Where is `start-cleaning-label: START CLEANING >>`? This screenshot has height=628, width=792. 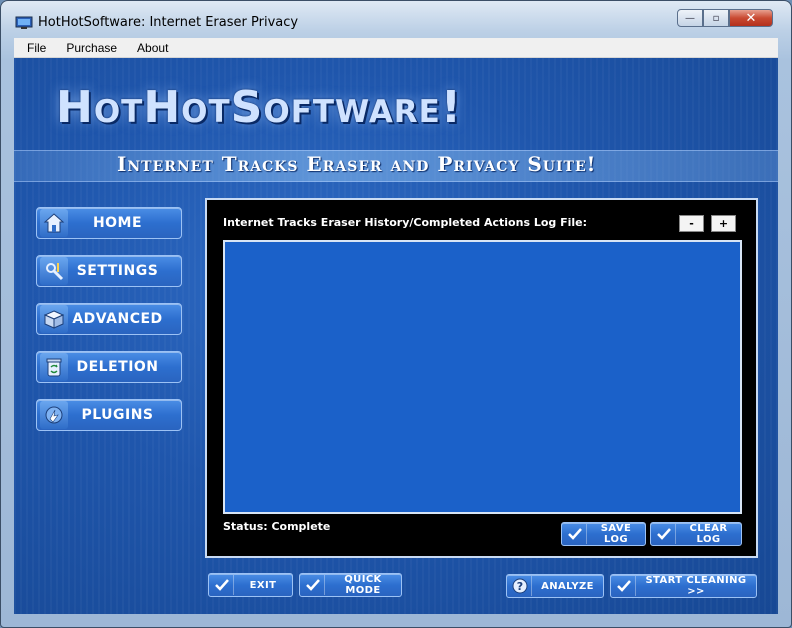 start-cleaning-label: START CLEANING >> is located at coordinates (696, 586).